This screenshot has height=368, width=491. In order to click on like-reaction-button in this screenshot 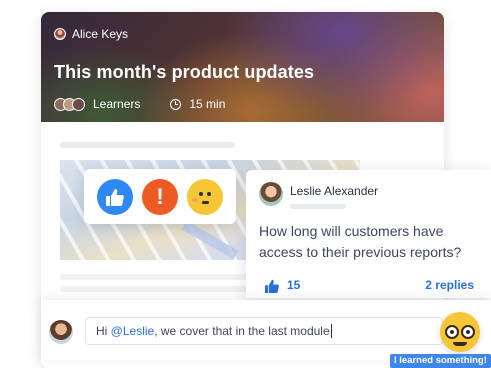, I will do `click(114, 196)`.